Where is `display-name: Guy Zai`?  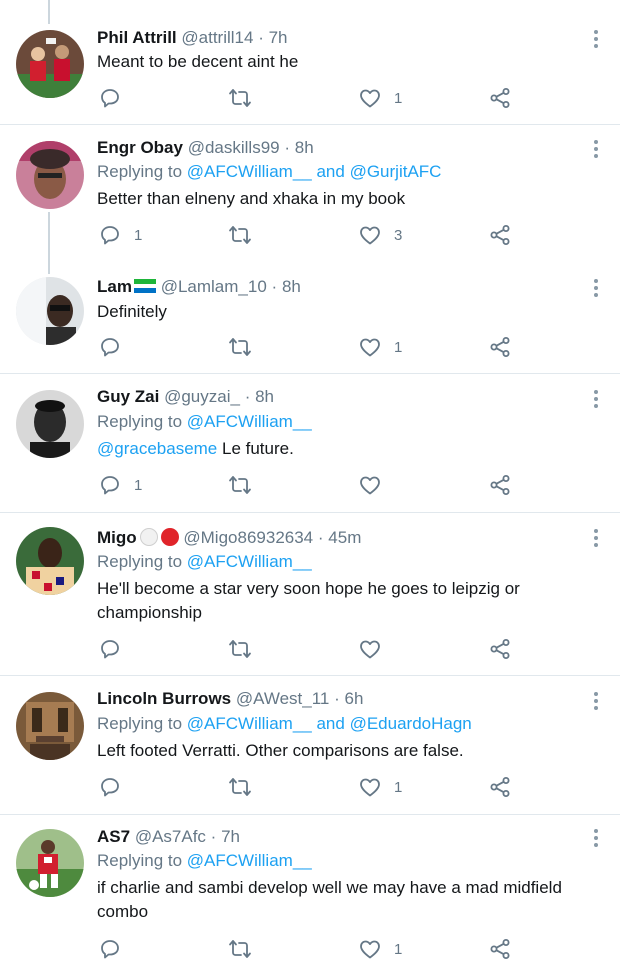
display-name: Guy Zai is located at coordinates (128, 396).